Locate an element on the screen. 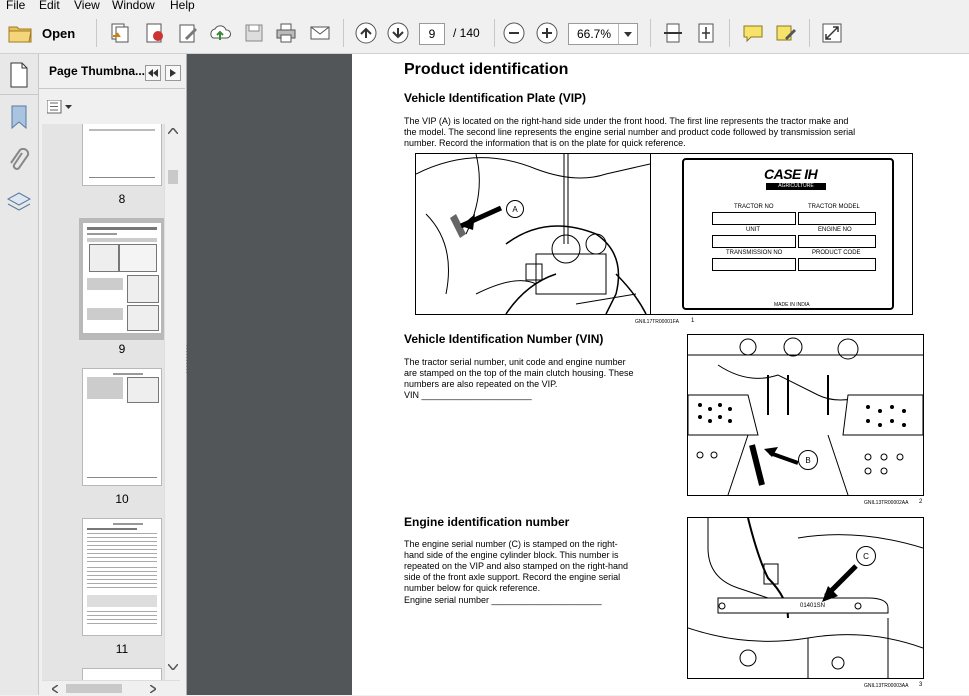 This screenshot has height=696, width=969. bookmarks-tab is located at coordinates (19, 118).